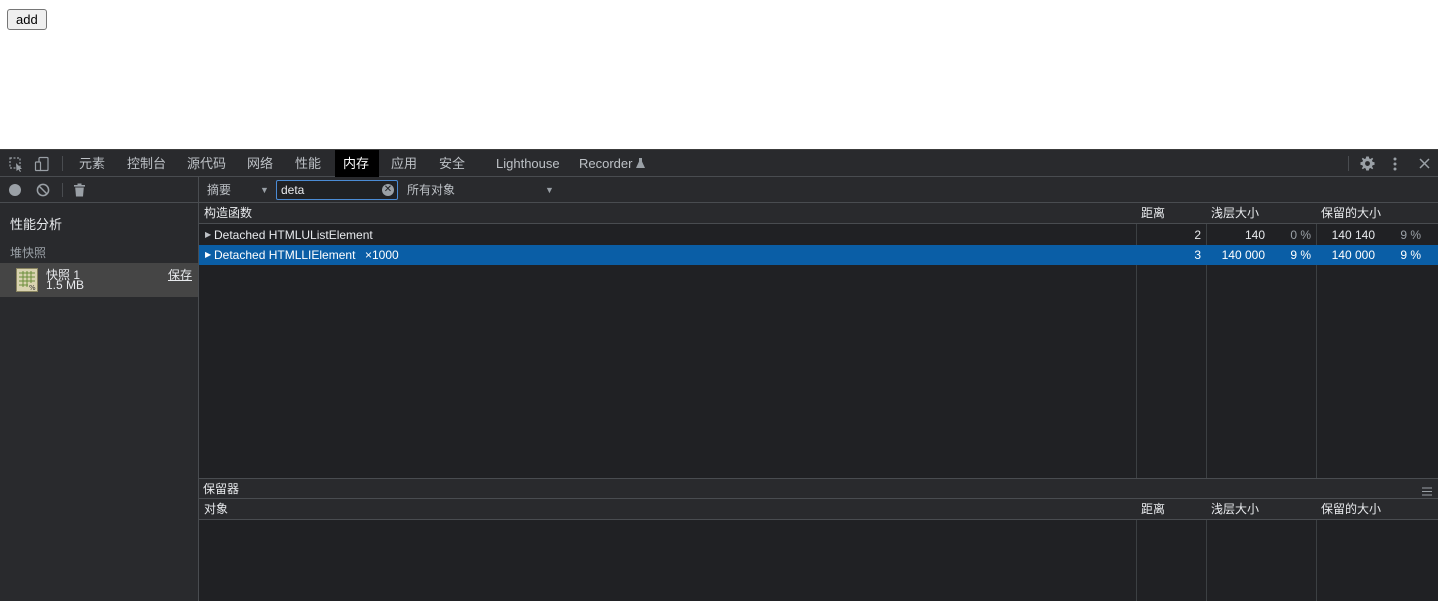  I want to click on tab-network: 网络, so click(260, 163).